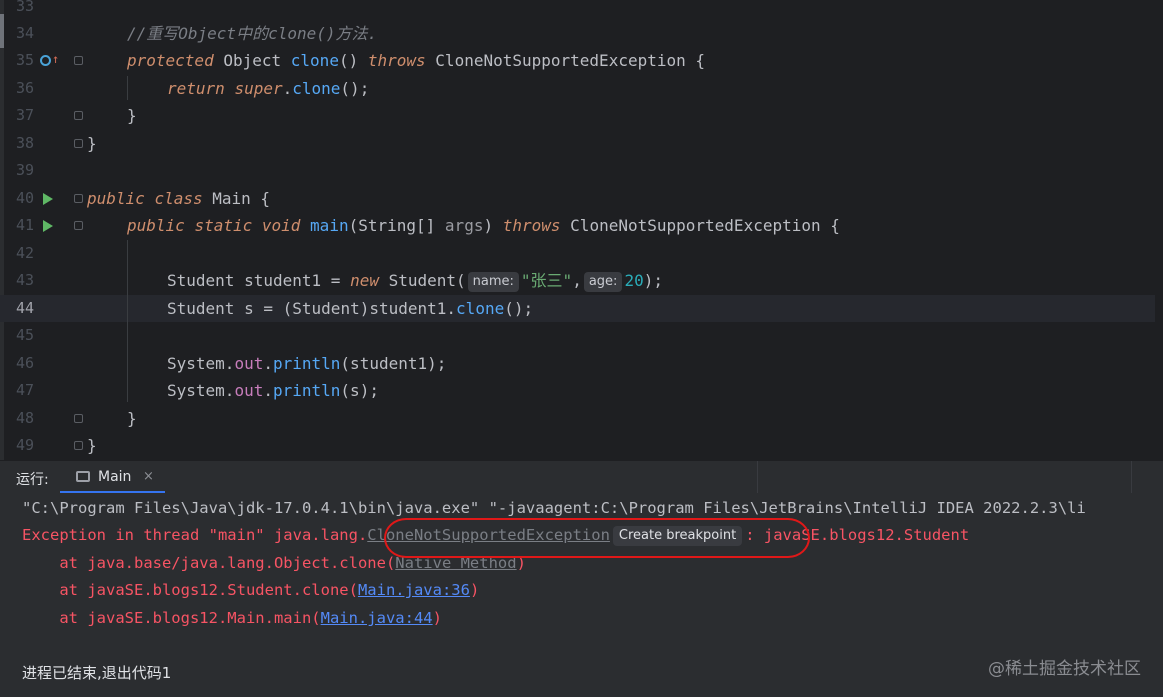 This screenshot has height=697, width=1163. I want to click on line-number: 38, so click(24, 143).